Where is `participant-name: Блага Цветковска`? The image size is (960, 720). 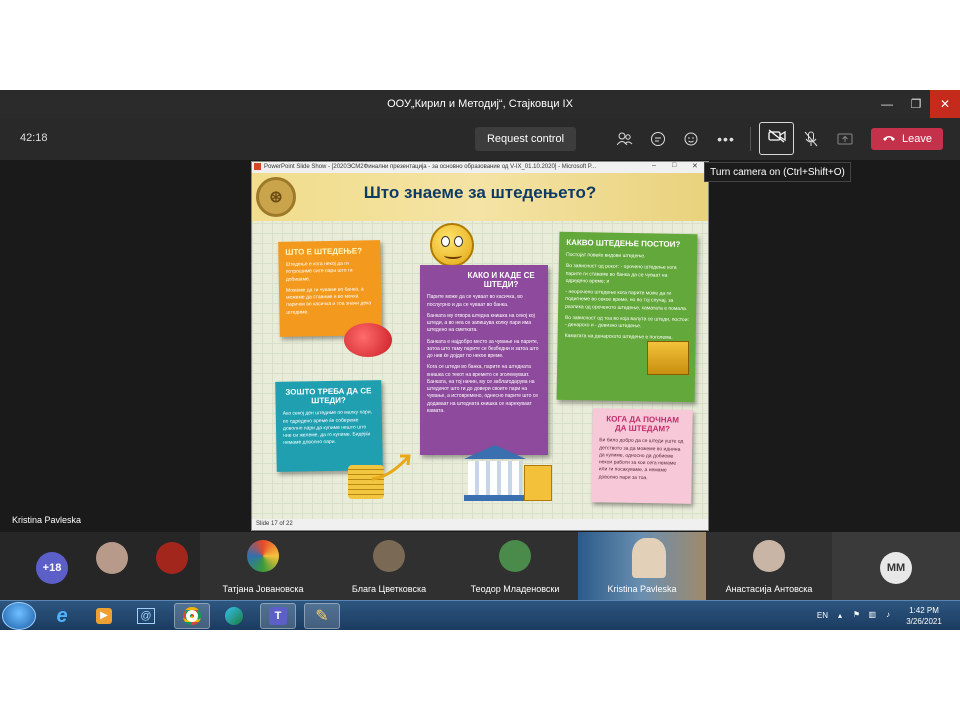 participant-name: Блага Цветковска is located at coordinates (389, 589).